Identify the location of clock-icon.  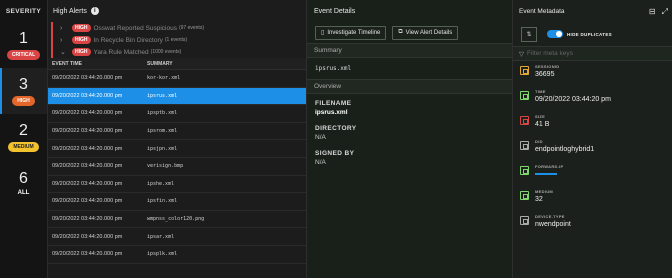
(524, 95).